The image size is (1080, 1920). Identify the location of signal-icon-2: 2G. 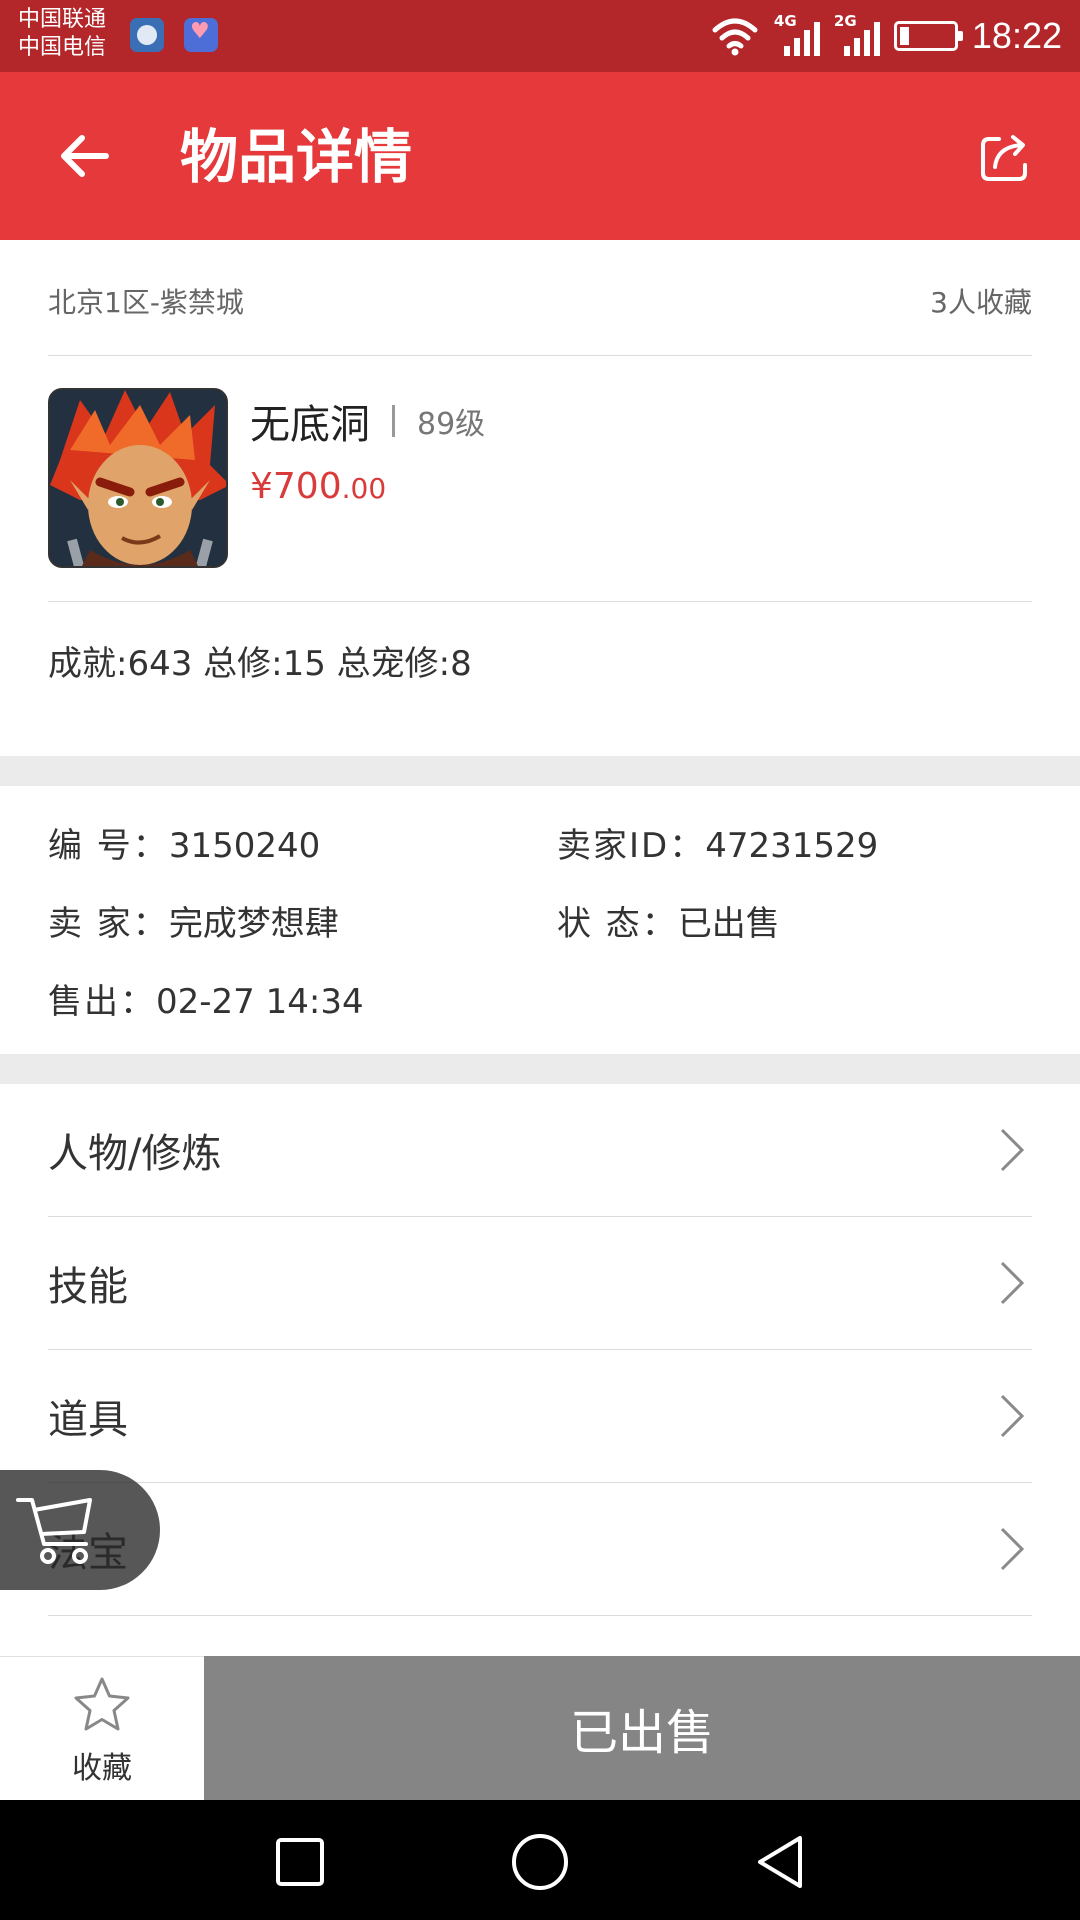
(857, 35).